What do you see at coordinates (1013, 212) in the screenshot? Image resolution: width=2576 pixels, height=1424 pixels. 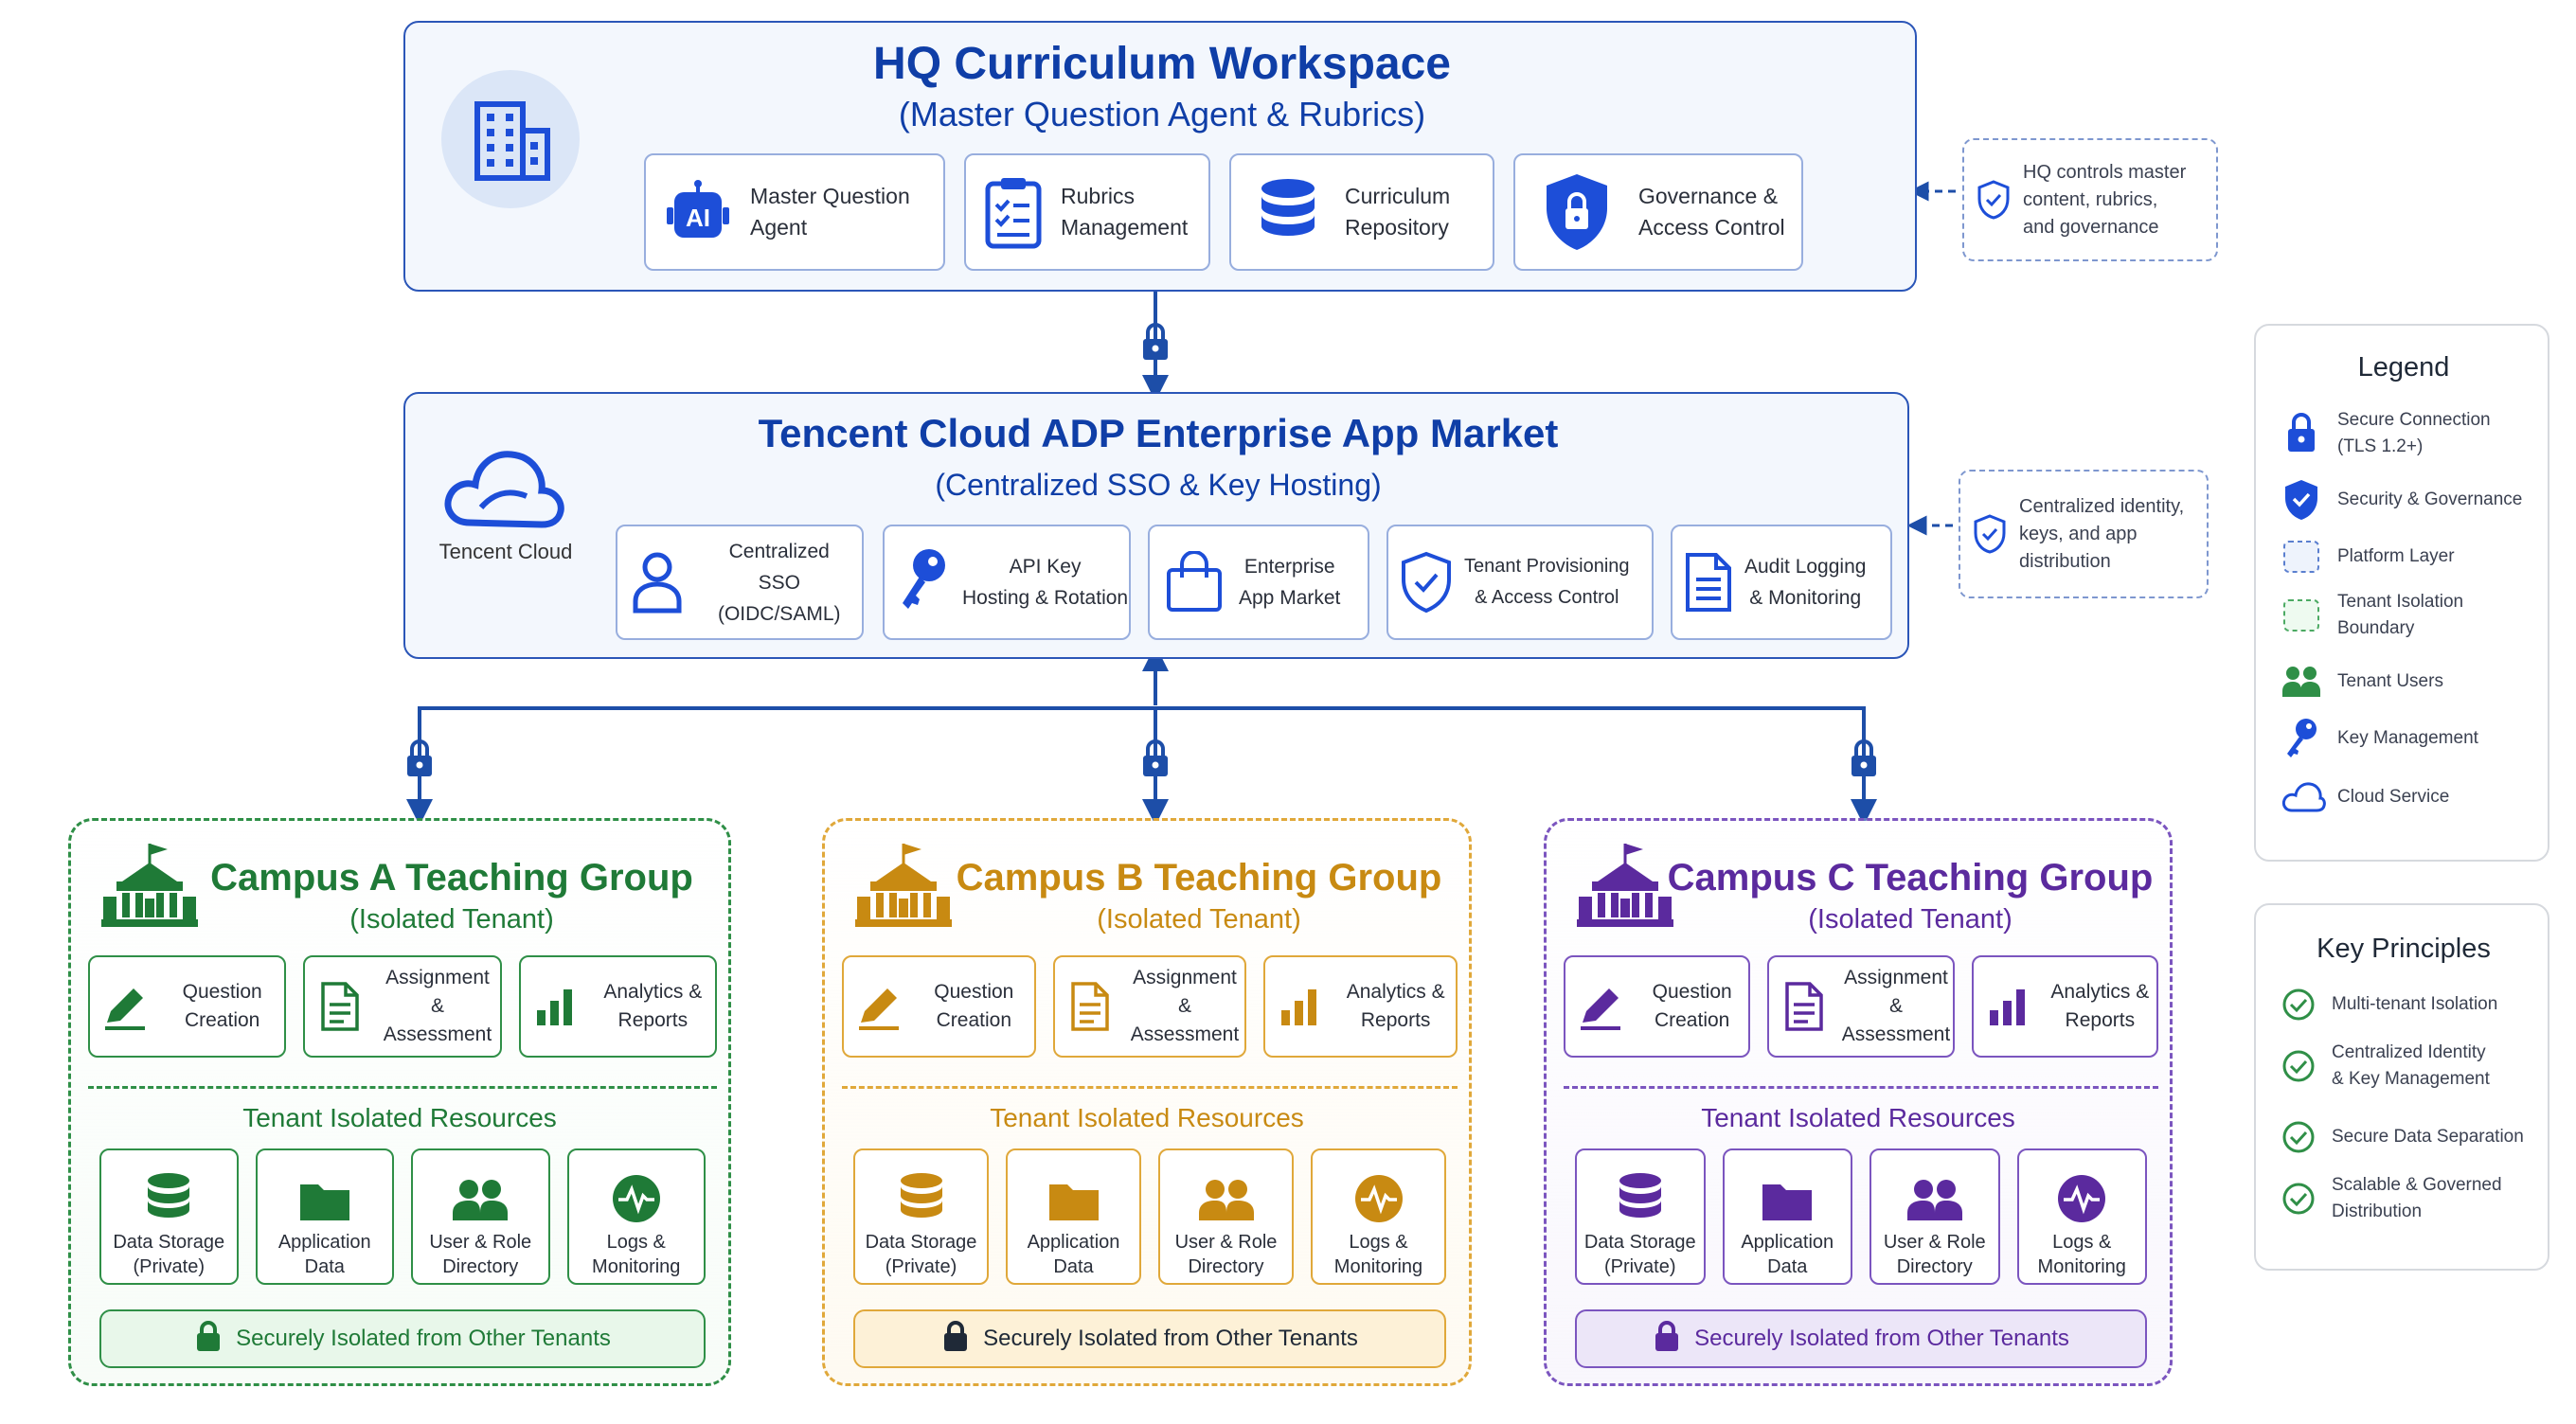 I see `clipboard-checklist-icon` at bounding box center [1013, 212].